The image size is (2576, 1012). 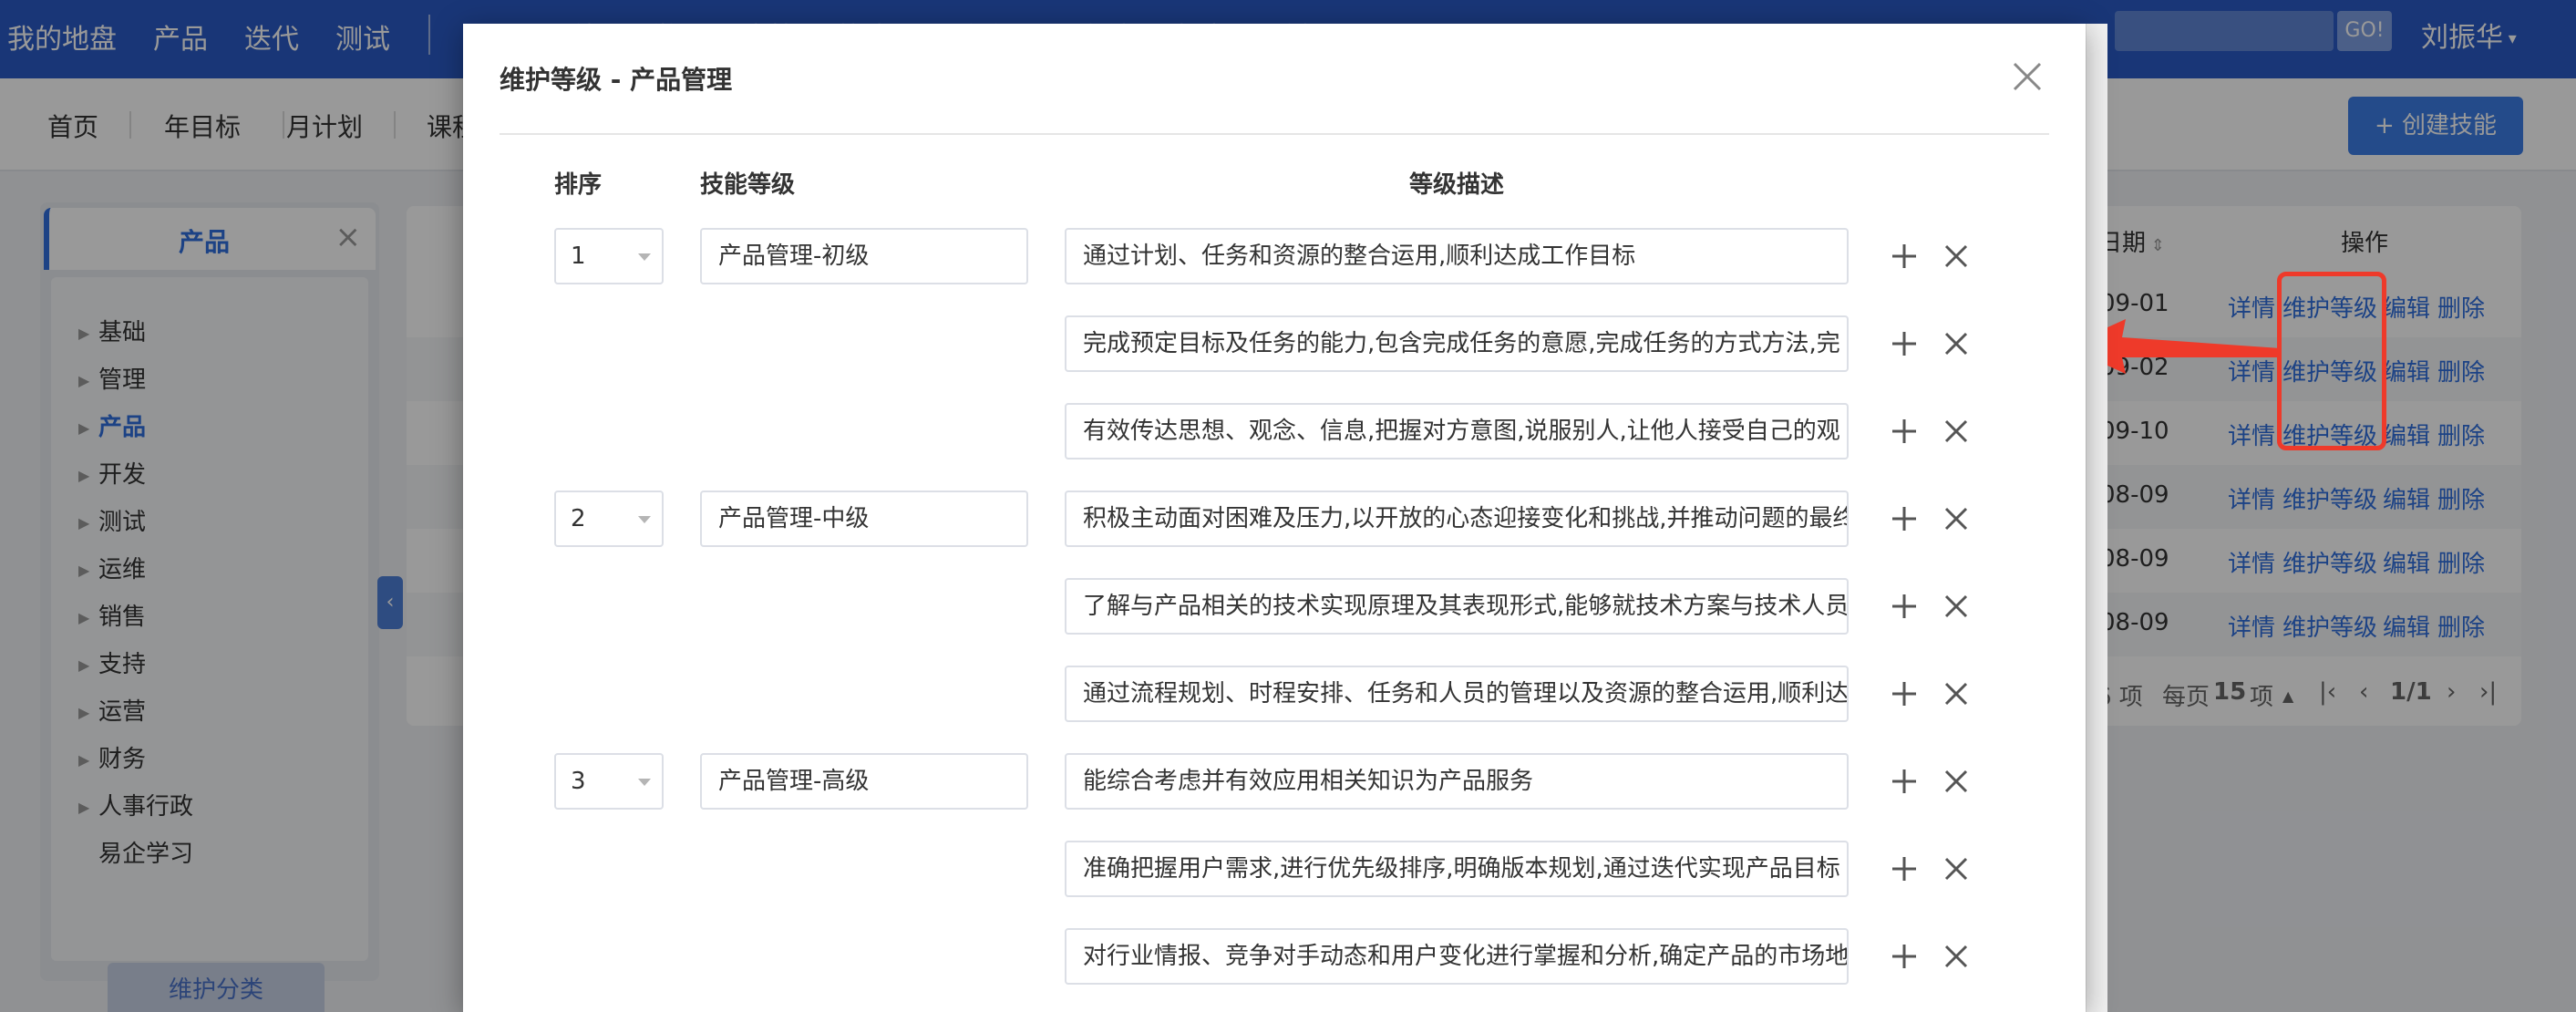 I want to click on level-description-input: 通过流程规划、时程安排、任务和人员的管理以及资源的整合运用,顺利达, so click(x=1457, y=694).